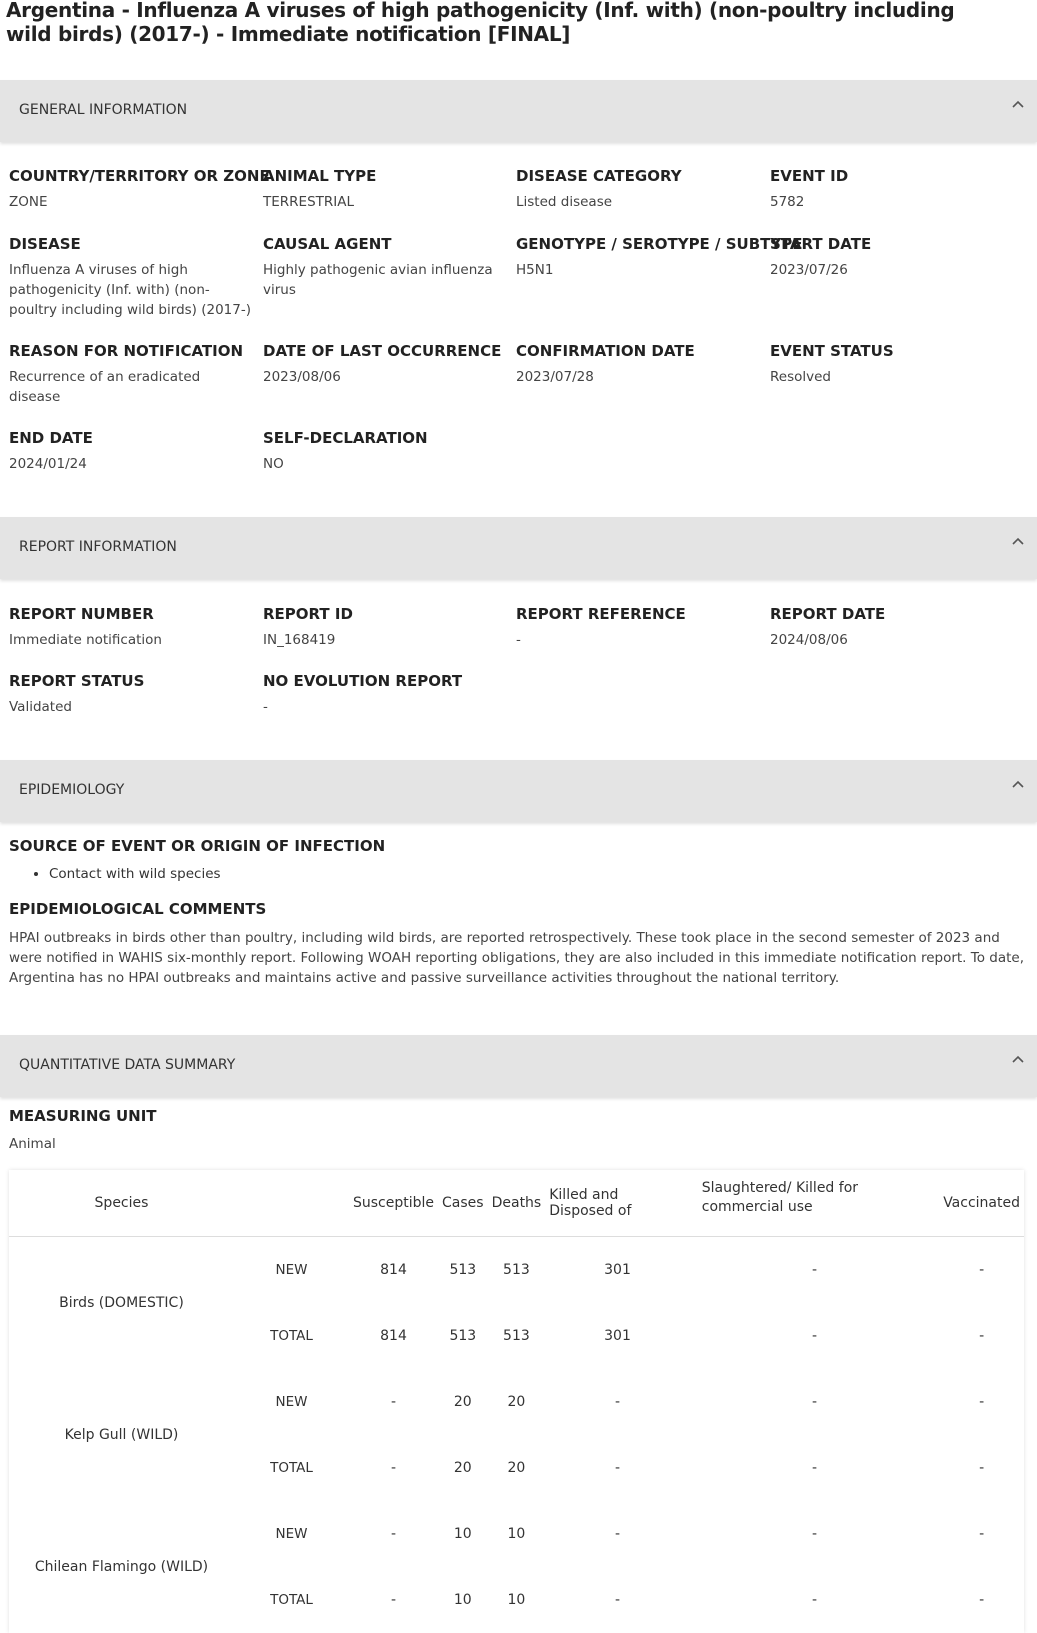  Describe the element at coordinates (387, 451) in the screenshot. I see `field-self-declaration: SELF-DECLARATION NO` at that location.